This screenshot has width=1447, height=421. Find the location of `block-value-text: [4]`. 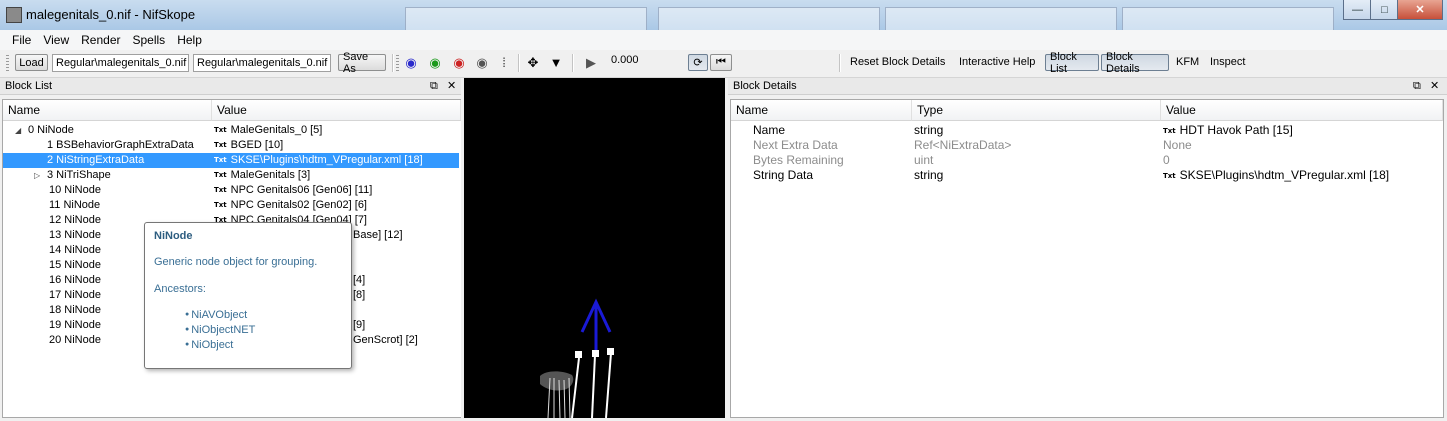

block-value-text: [4] is located at coordinates (359, 280).